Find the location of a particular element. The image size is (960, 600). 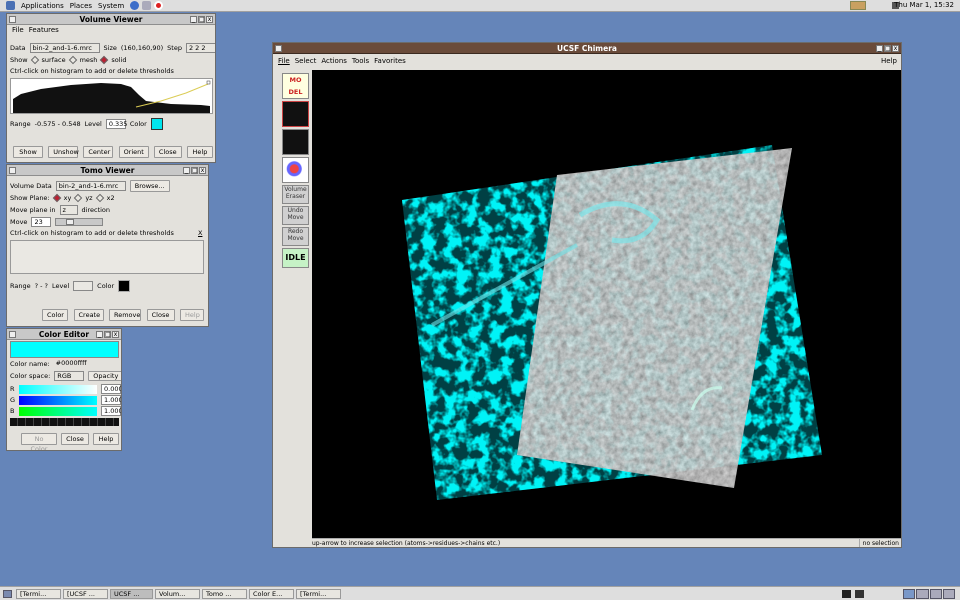

help-lifebuoy-icon is located at coordinates (159, 5).